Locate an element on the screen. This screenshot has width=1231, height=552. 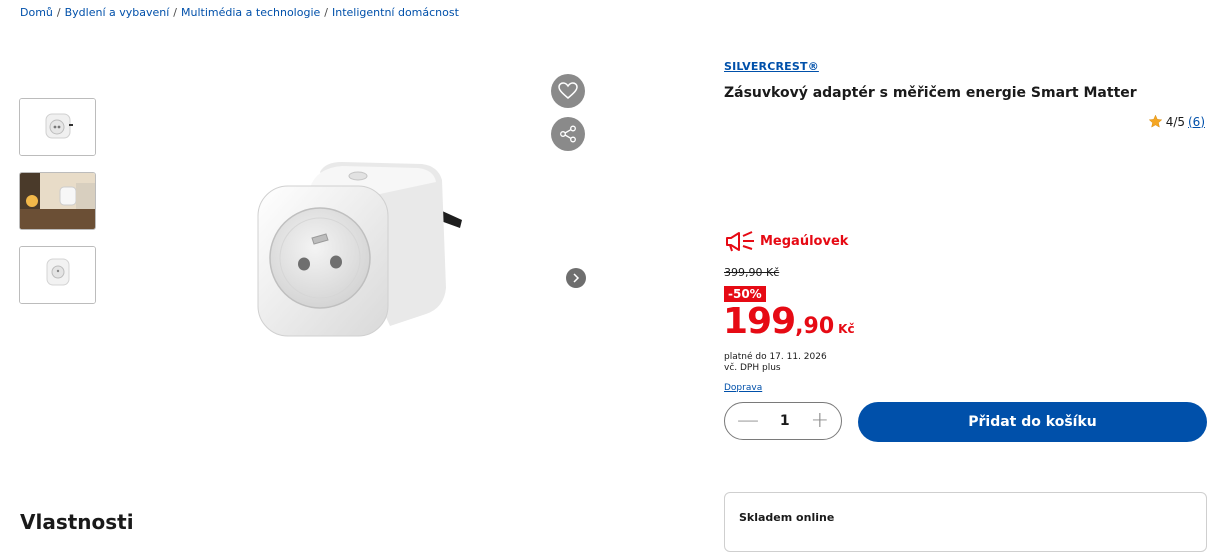
quantity-increase-button: + is located at coordinates (820, 421).